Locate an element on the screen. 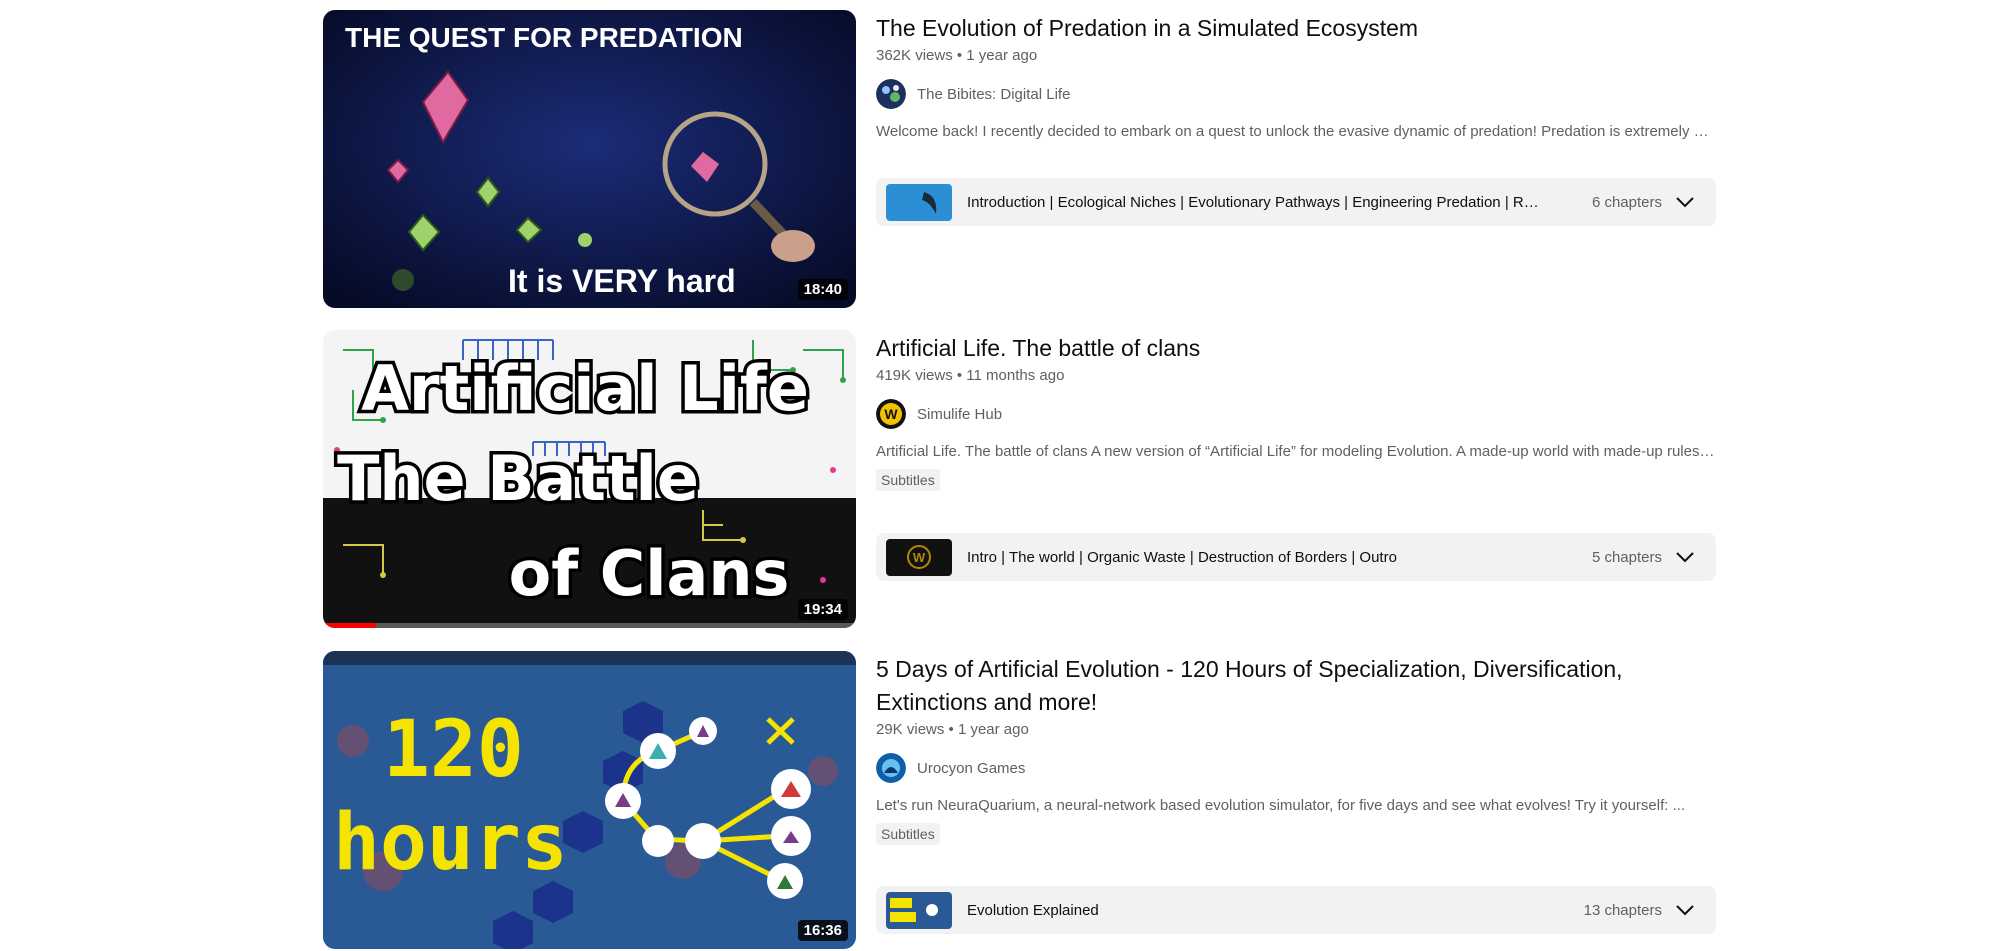 Image resolution: width=2000 pixels, height=951 pixels. channel-name: Simulife Hub is located at coordinates (959, 414).